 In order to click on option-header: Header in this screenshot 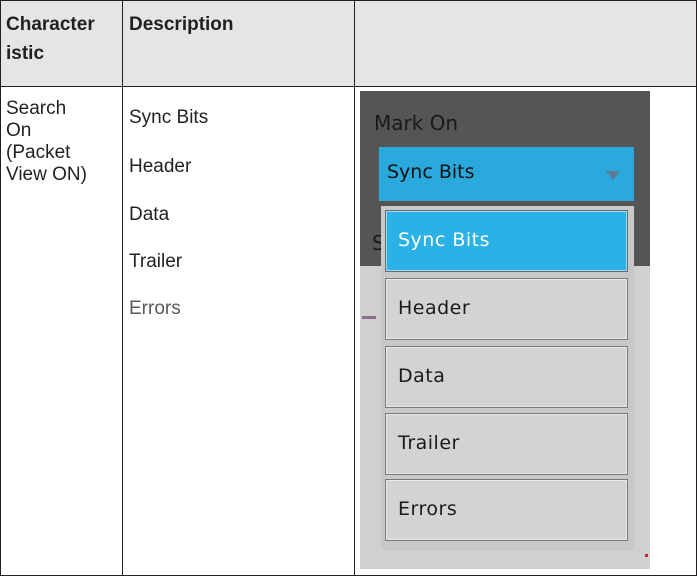, I will do `click(506, 309)`.